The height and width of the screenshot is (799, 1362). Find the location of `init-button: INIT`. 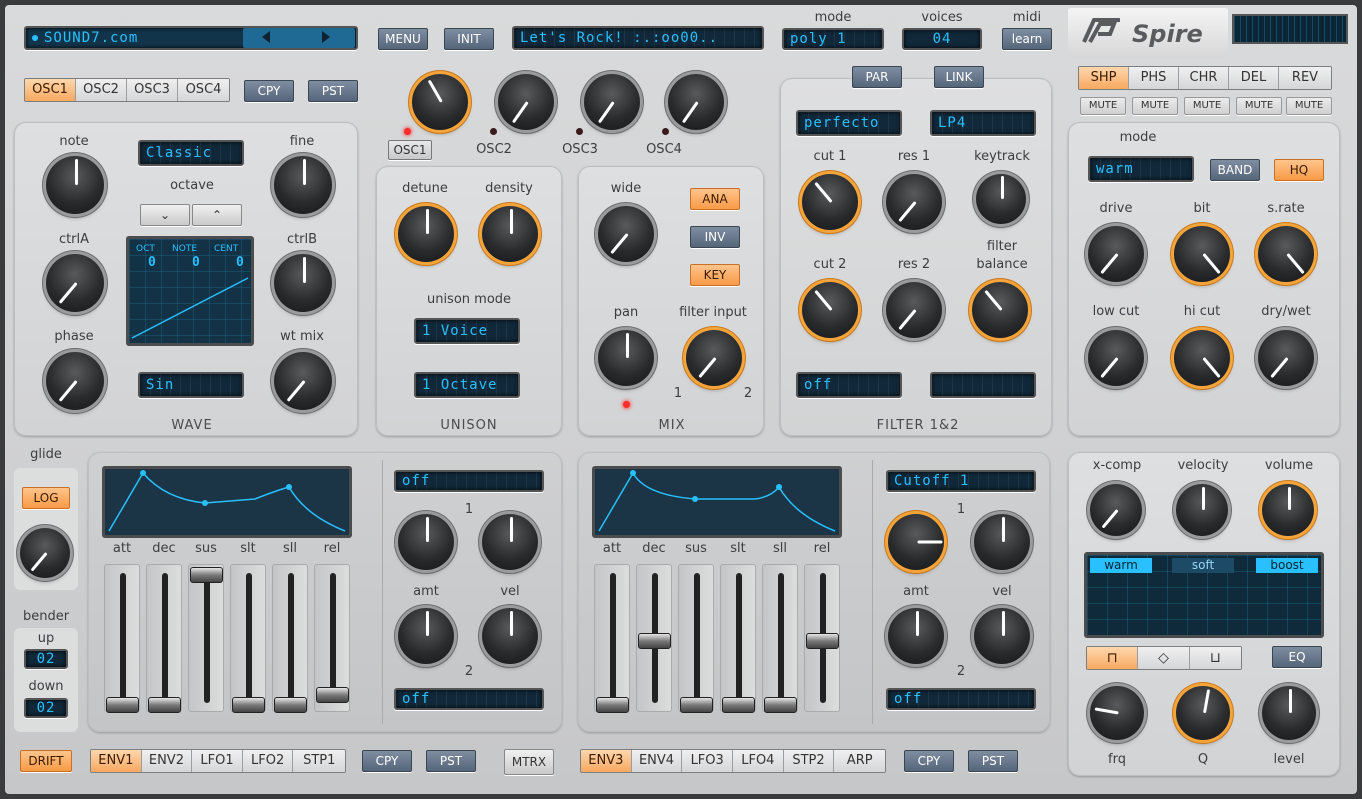

init-button: INIT is located at coordinates (469, 39).